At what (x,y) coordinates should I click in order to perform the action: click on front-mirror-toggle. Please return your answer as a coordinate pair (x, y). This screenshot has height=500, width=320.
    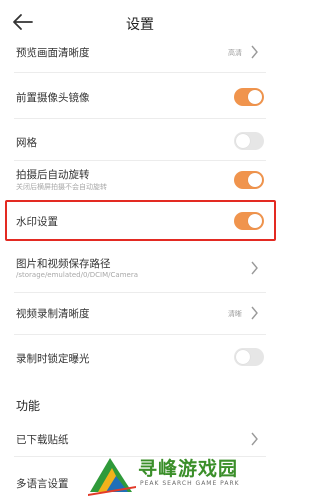
    Looking at the image, I should click on (249, 97).